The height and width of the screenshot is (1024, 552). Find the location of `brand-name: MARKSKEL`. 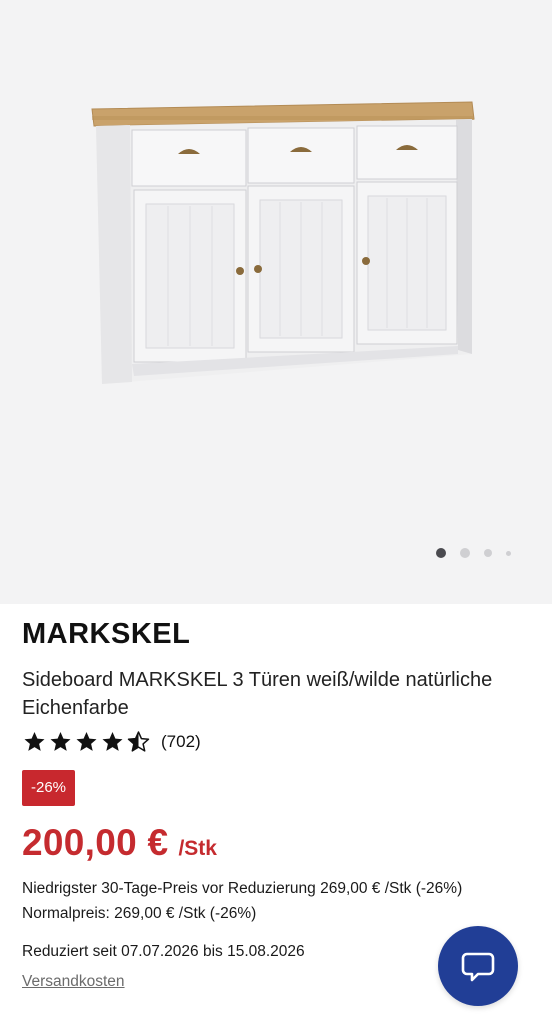

brand-name: MARKSKEL is located at coordinates (106, 634).